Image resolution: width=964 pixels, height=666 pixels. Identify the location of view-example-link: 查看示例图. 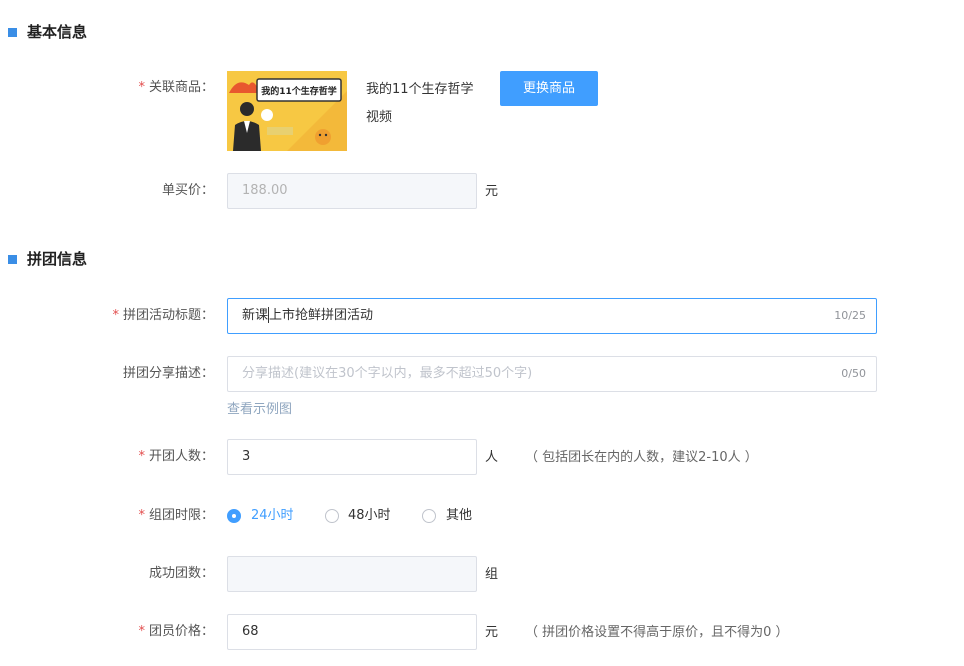
(259, 410).